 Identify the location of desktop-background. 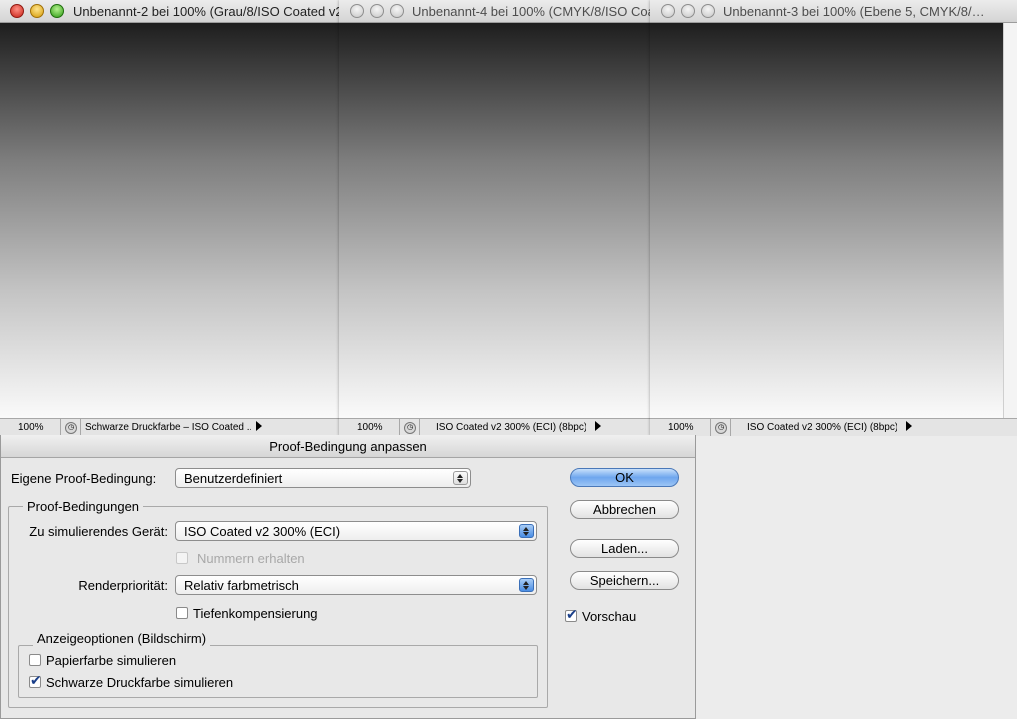
(856, 577).